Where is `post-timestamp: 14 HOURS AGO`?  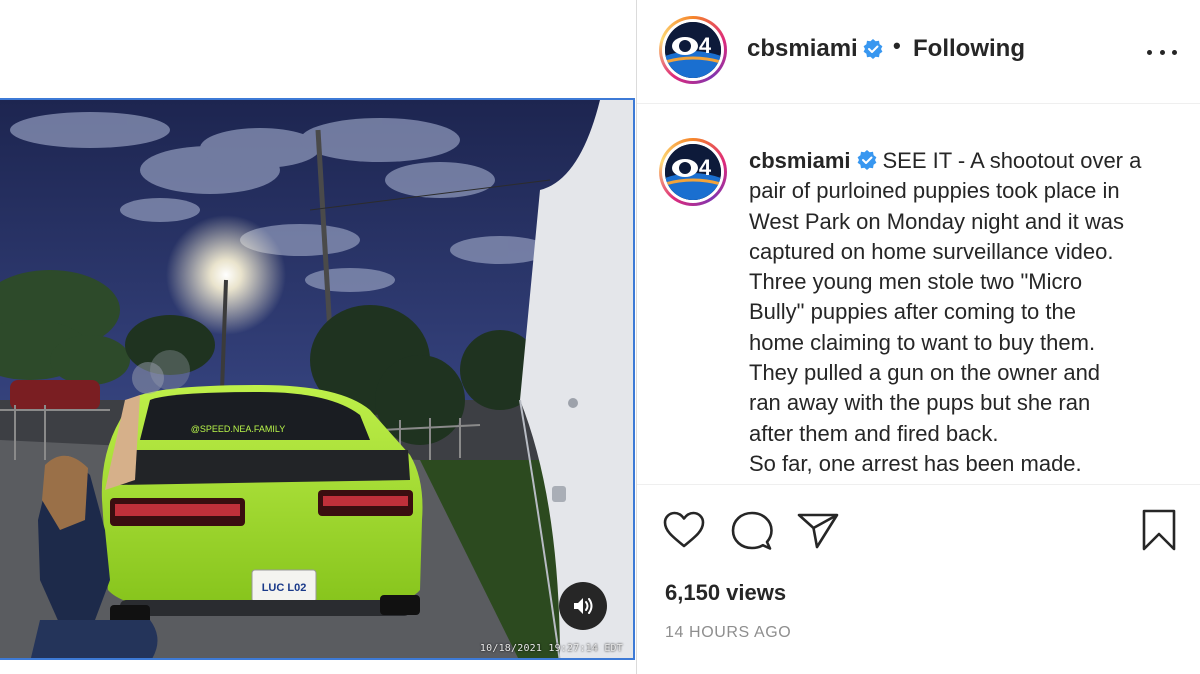 post-timestamp: 14 HOURS AGO is located at coordinates (728, 633).